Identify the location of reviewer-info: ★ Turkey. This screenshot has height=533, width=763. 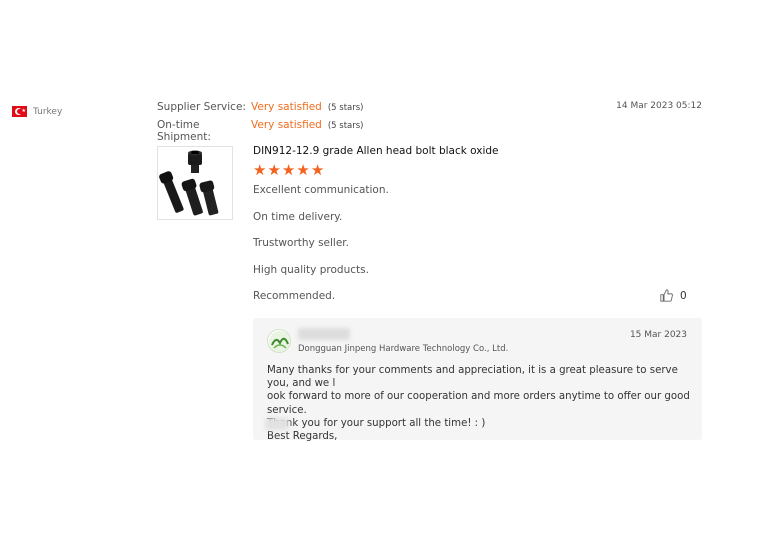
(37, 111).